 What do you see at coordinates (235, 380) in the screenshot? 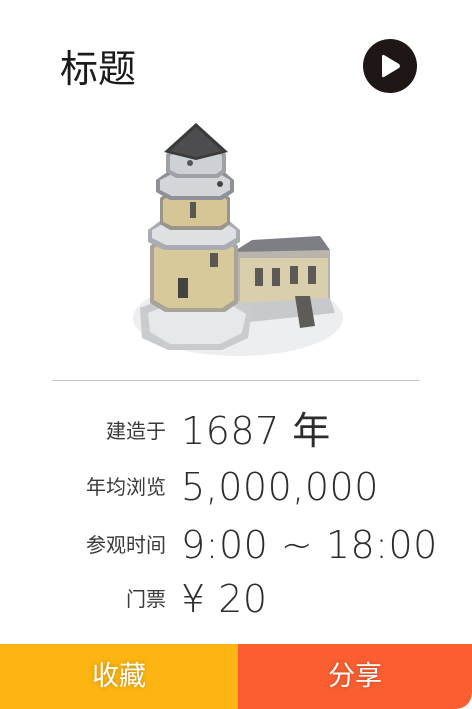
I see `divider` at bounding box center [235, 380].